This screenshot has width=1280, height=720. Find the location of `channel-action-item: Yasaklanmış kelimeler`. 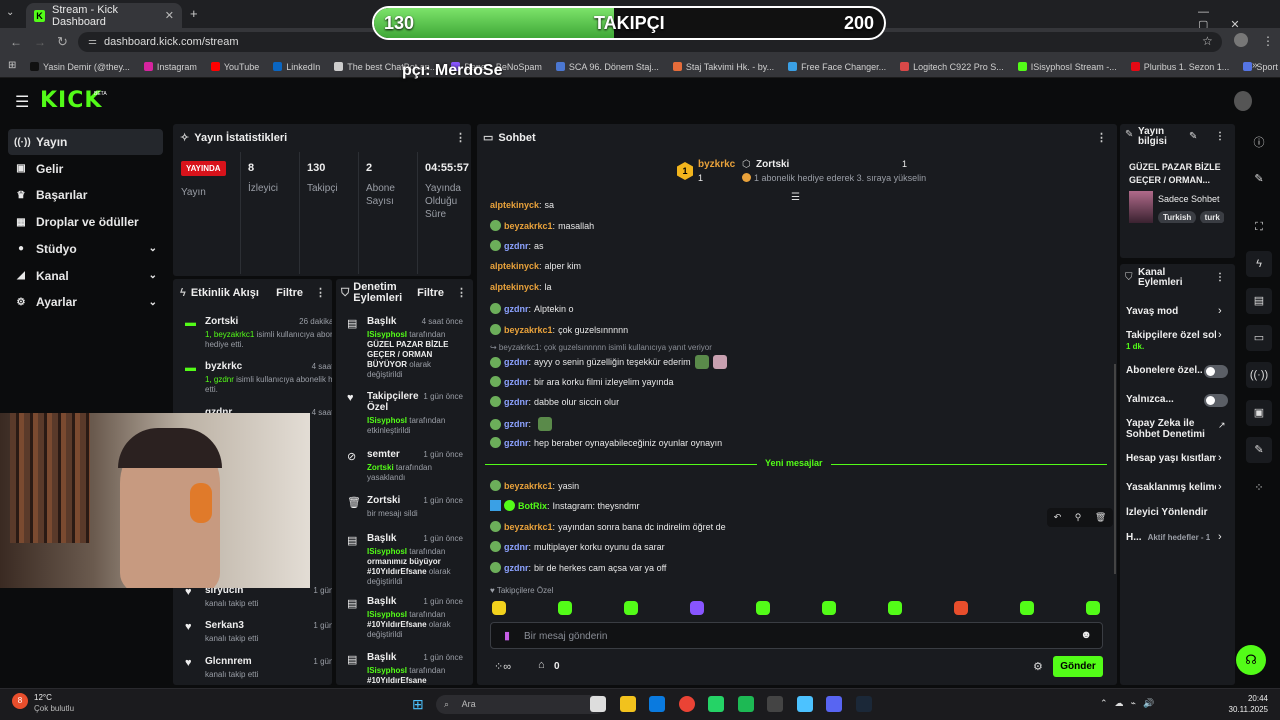

channel-action-item: Yasaklanmış kelimeler is located at coordinates (1171, 487).